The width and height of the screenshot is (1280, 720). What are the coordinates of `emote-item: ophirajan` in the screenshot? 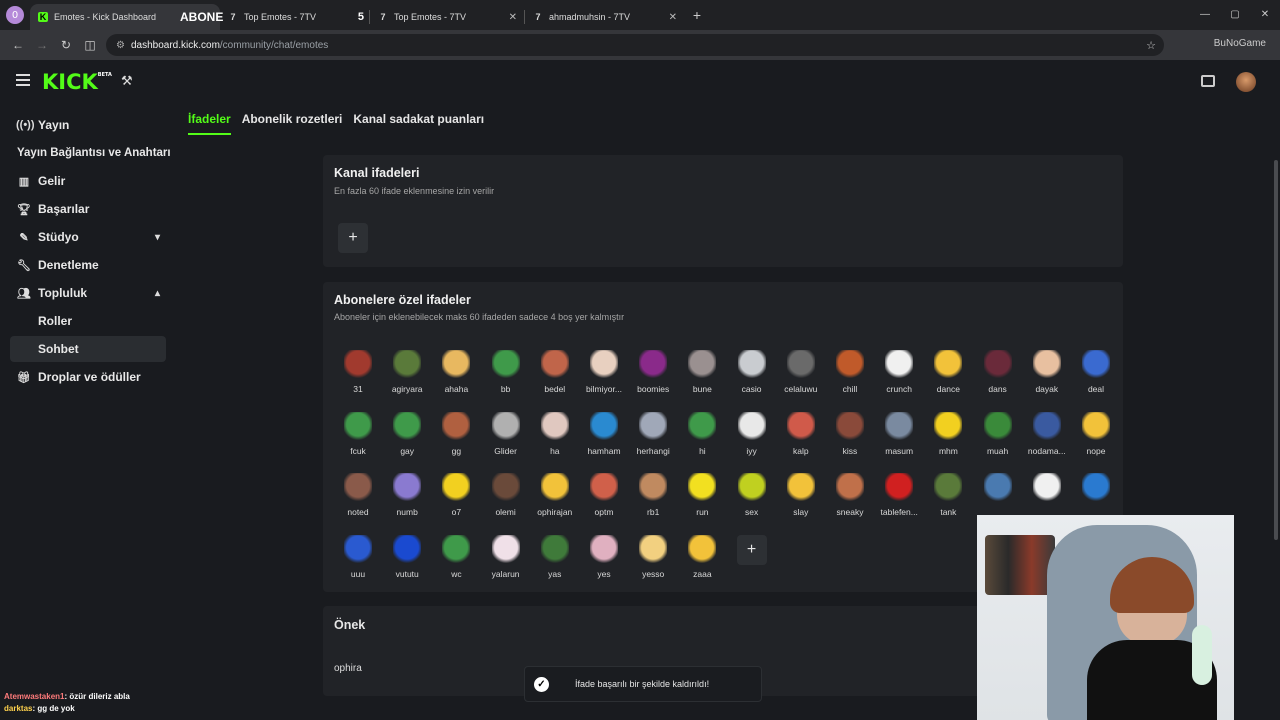 It's located at (555, 501).